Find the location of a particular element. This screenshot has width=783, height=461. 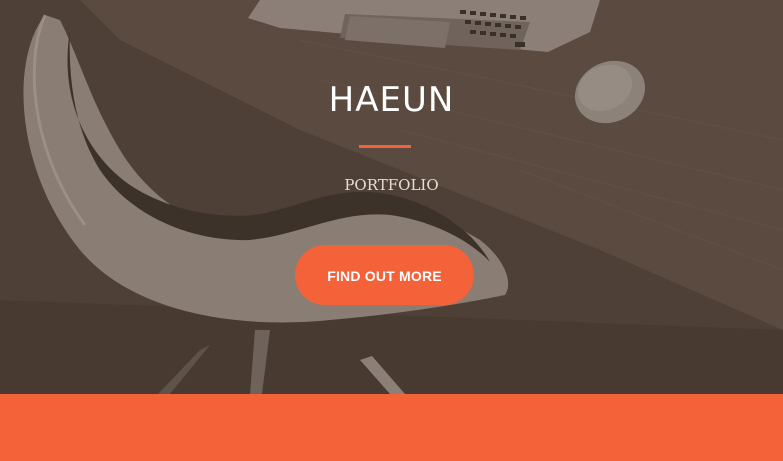

orange-section-band is located at coordinates (391, 427).